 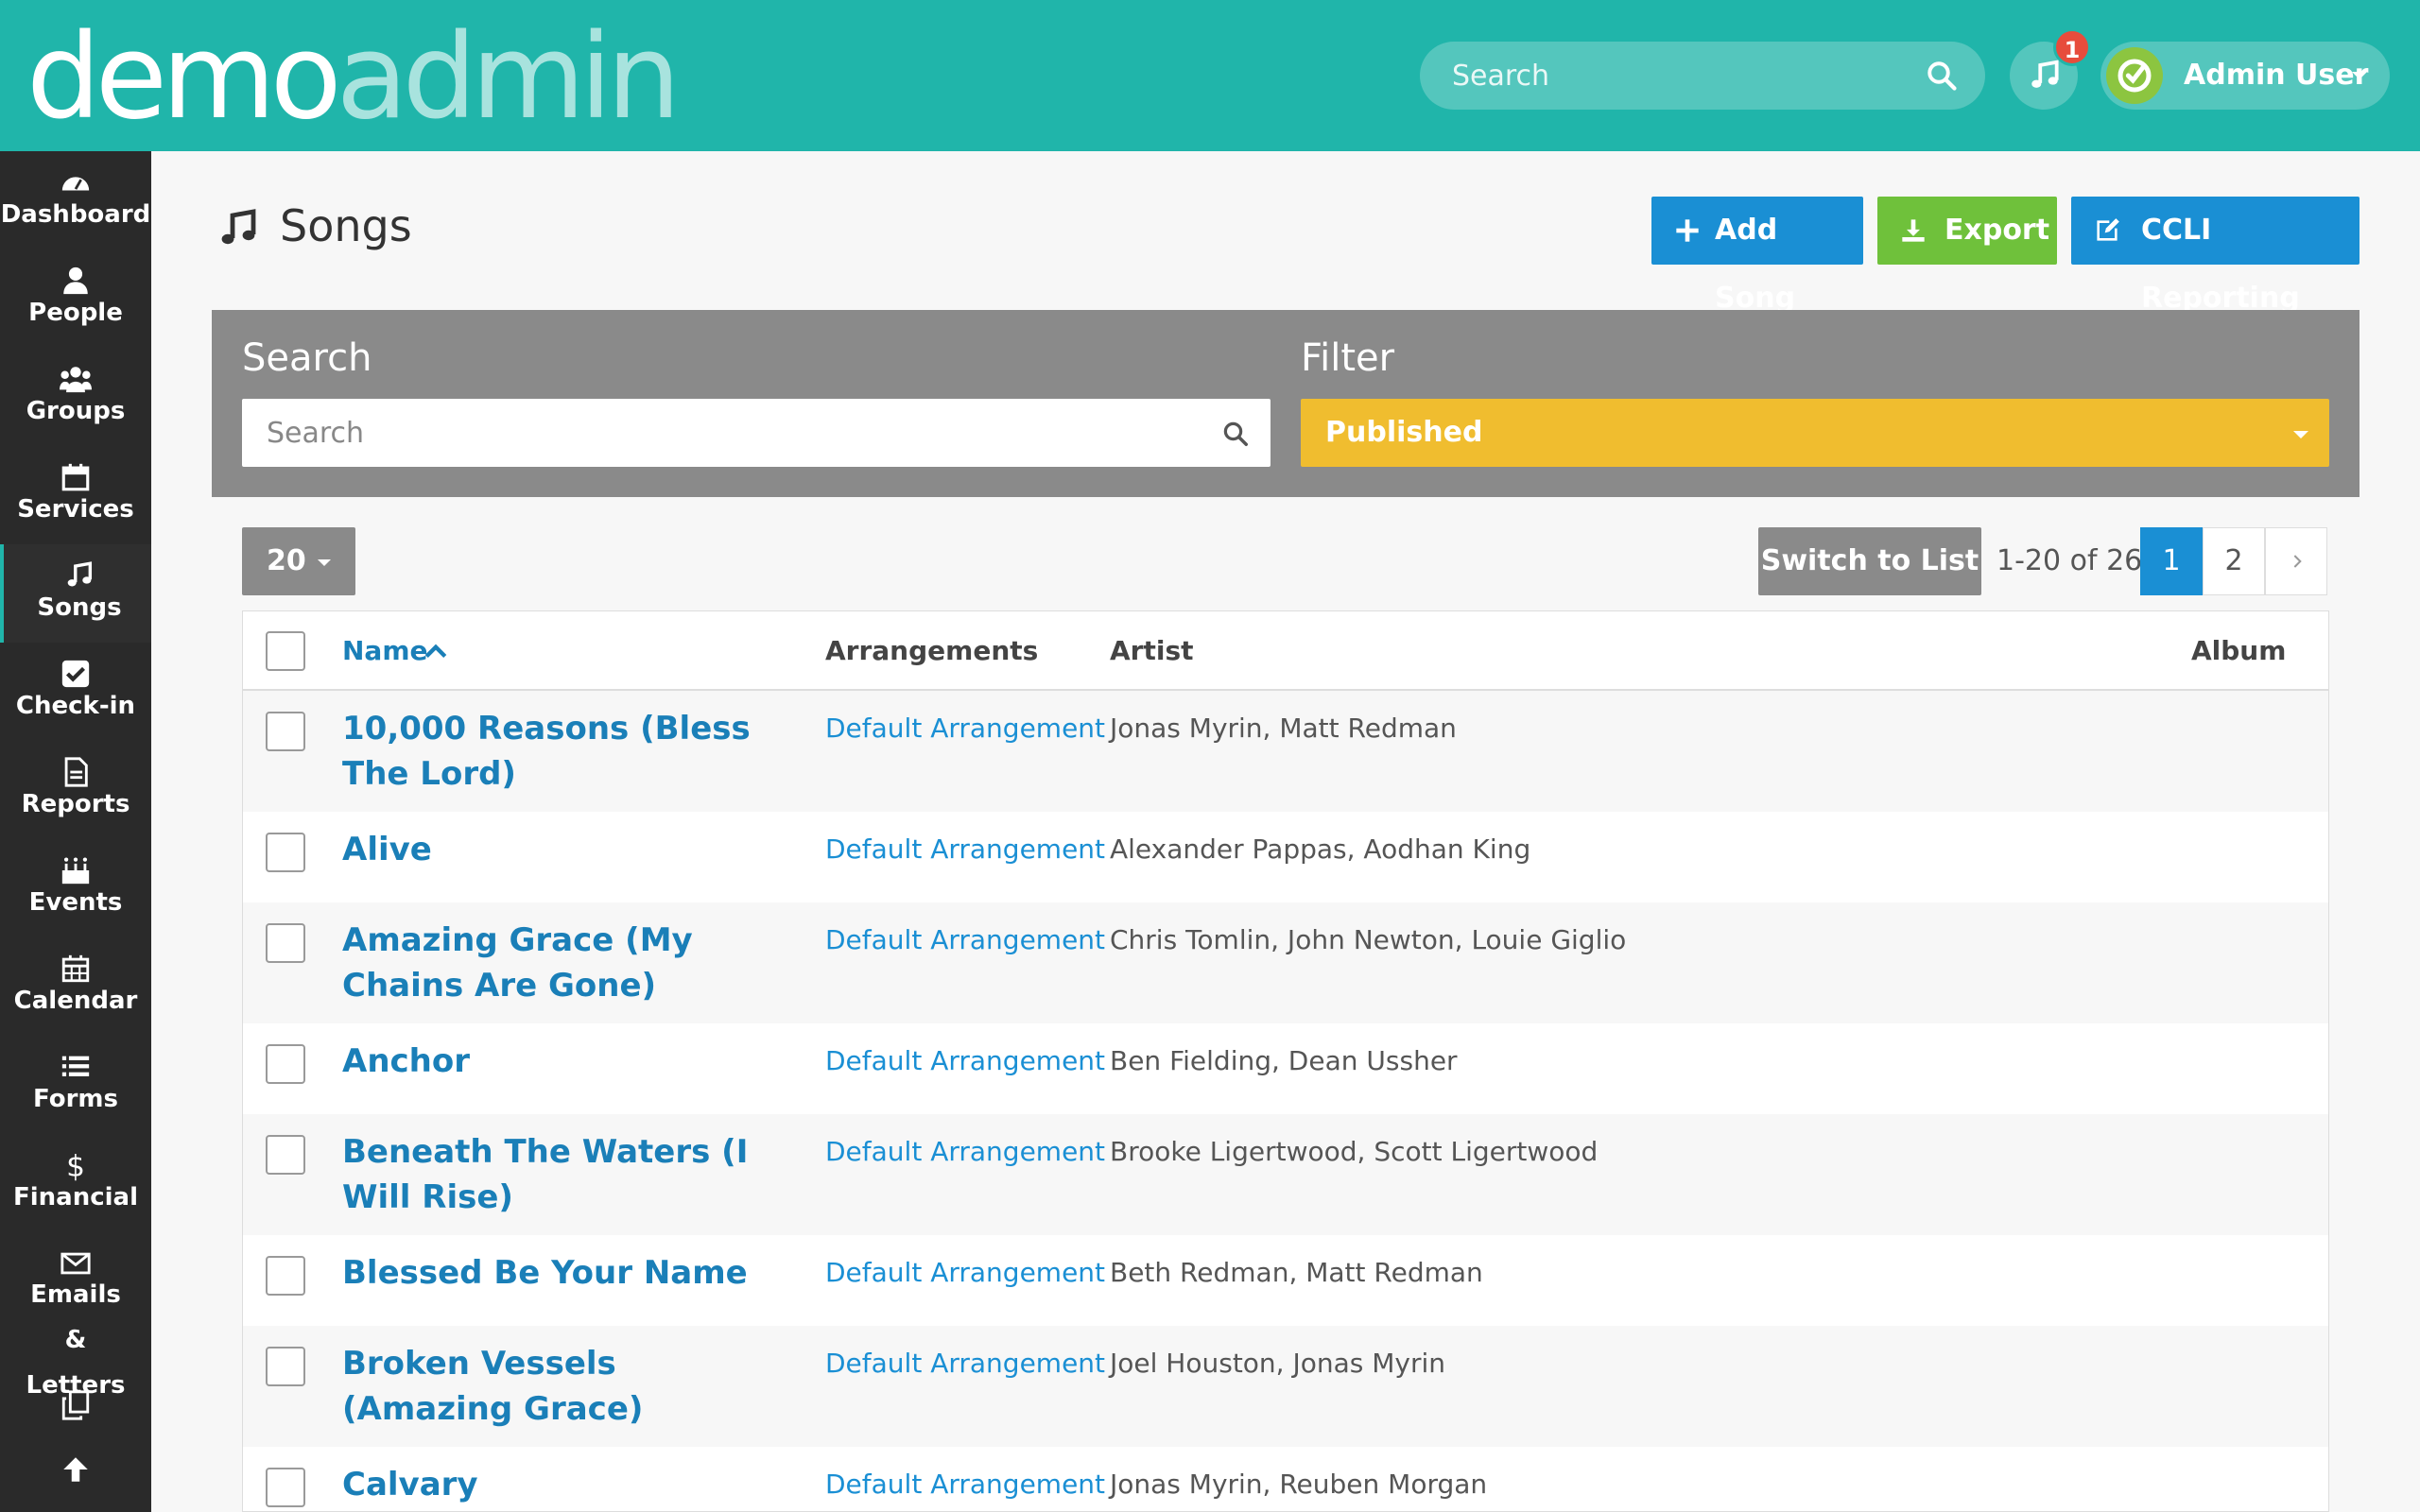 I want to click on user-logo-icon, so click(x=2135, y=76).